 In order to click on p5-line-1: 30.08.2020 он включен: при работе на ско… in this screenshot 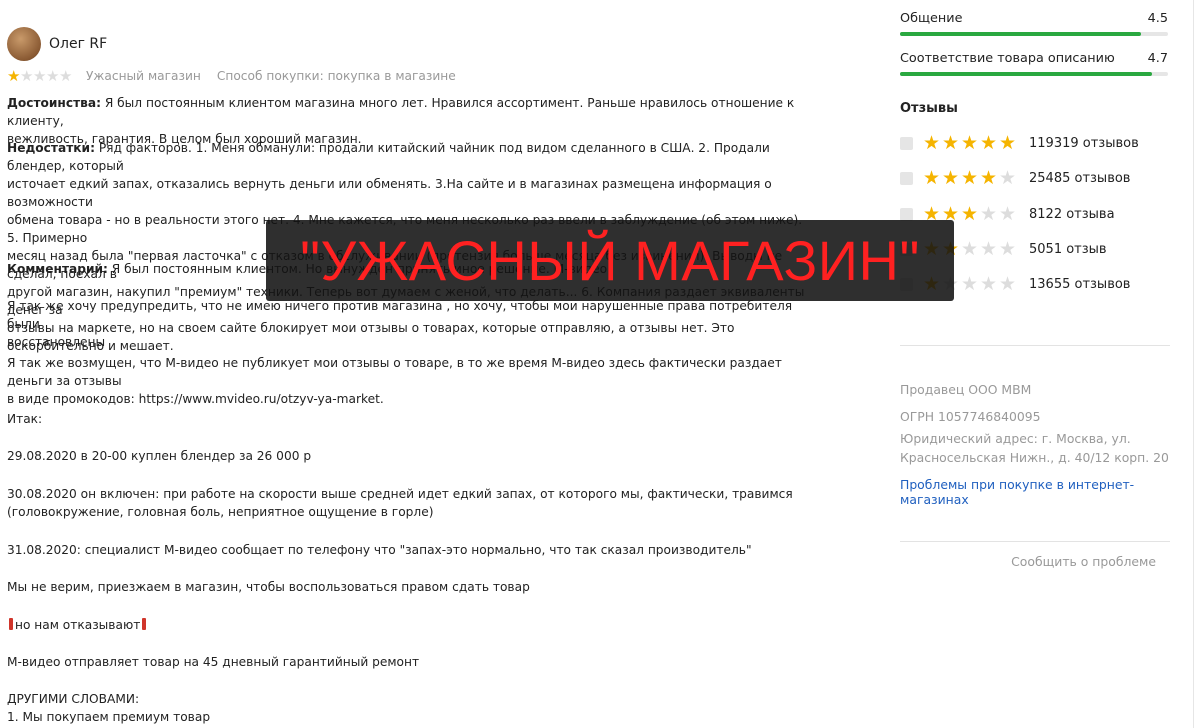, I will do `click(400, 494)`.